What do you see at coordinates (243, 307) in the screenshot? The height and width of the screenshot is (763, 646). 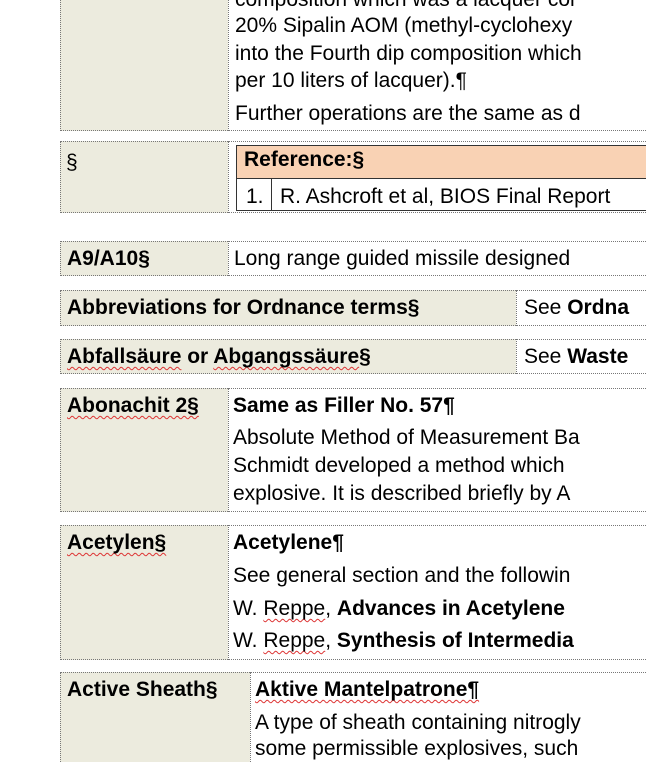 I see `entry-term: Abbreviations for Ordnance terms§` at bounding box center [243, 307].